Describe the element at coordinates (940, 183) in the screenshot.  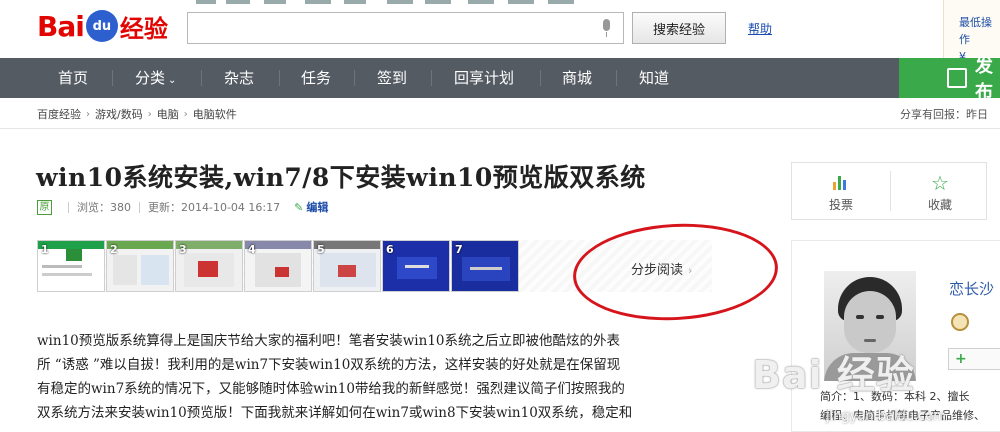
I see `star-icon: ☆` at that location.